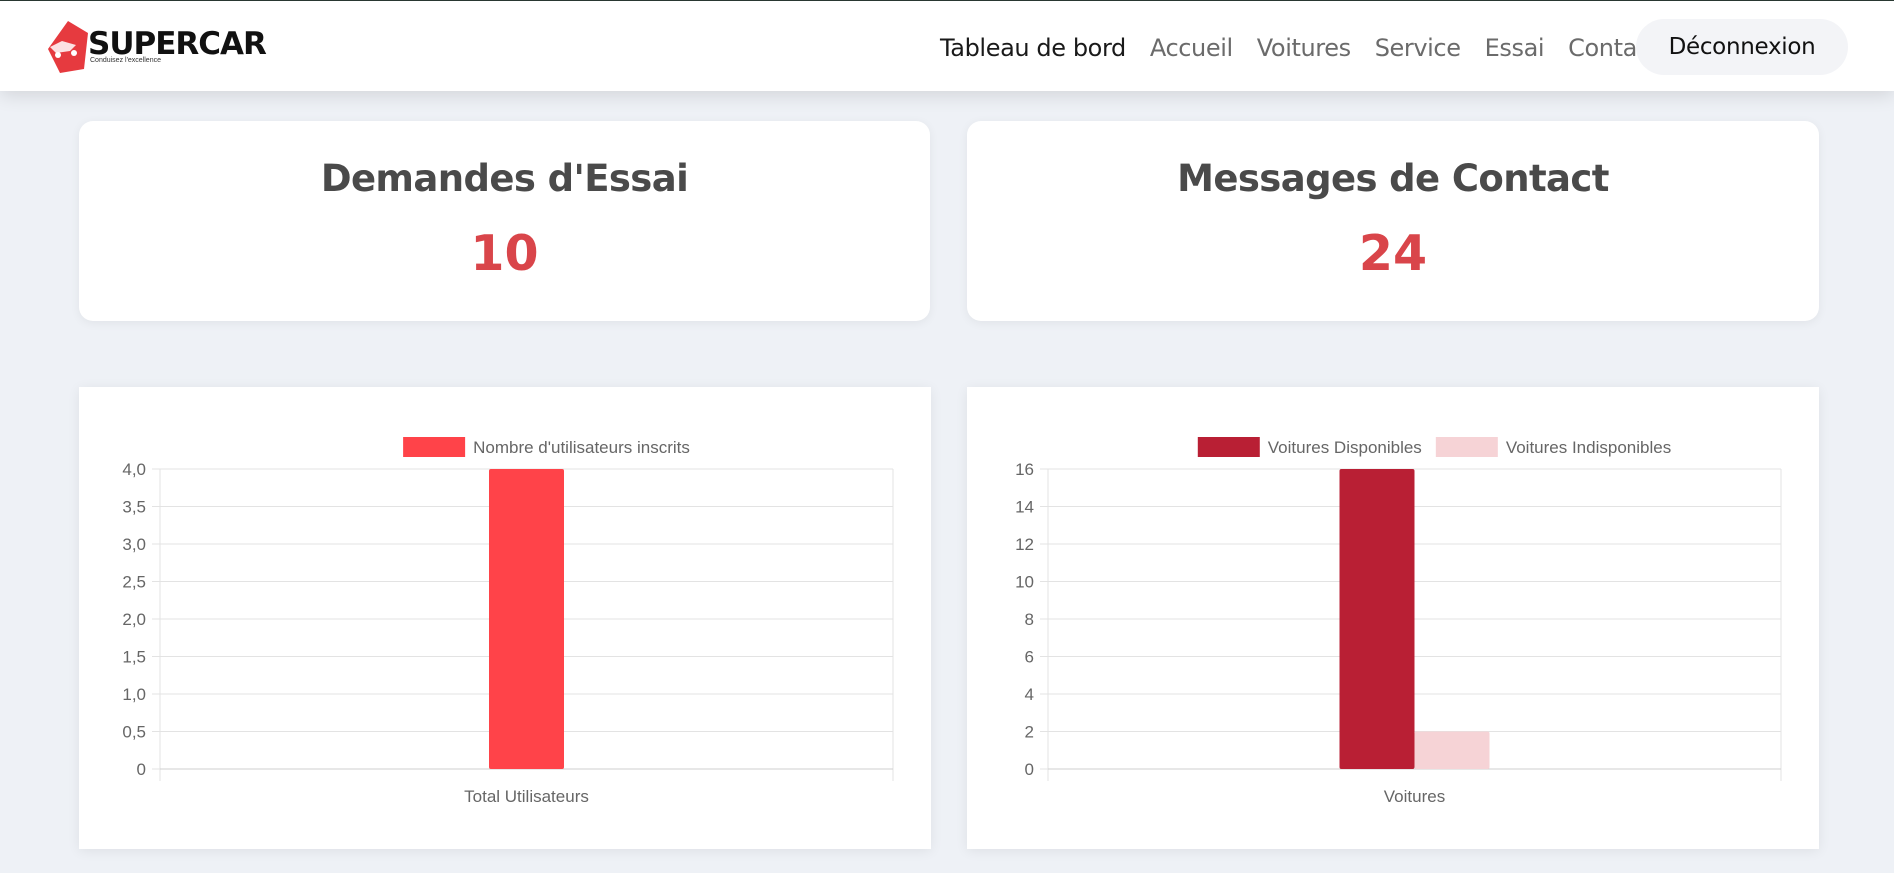 This screenshot has height=873, width=1894. Describe the element at coordinates (177, 44) in the screenshot. I see `logo-text: SUPERCAR` at that location.